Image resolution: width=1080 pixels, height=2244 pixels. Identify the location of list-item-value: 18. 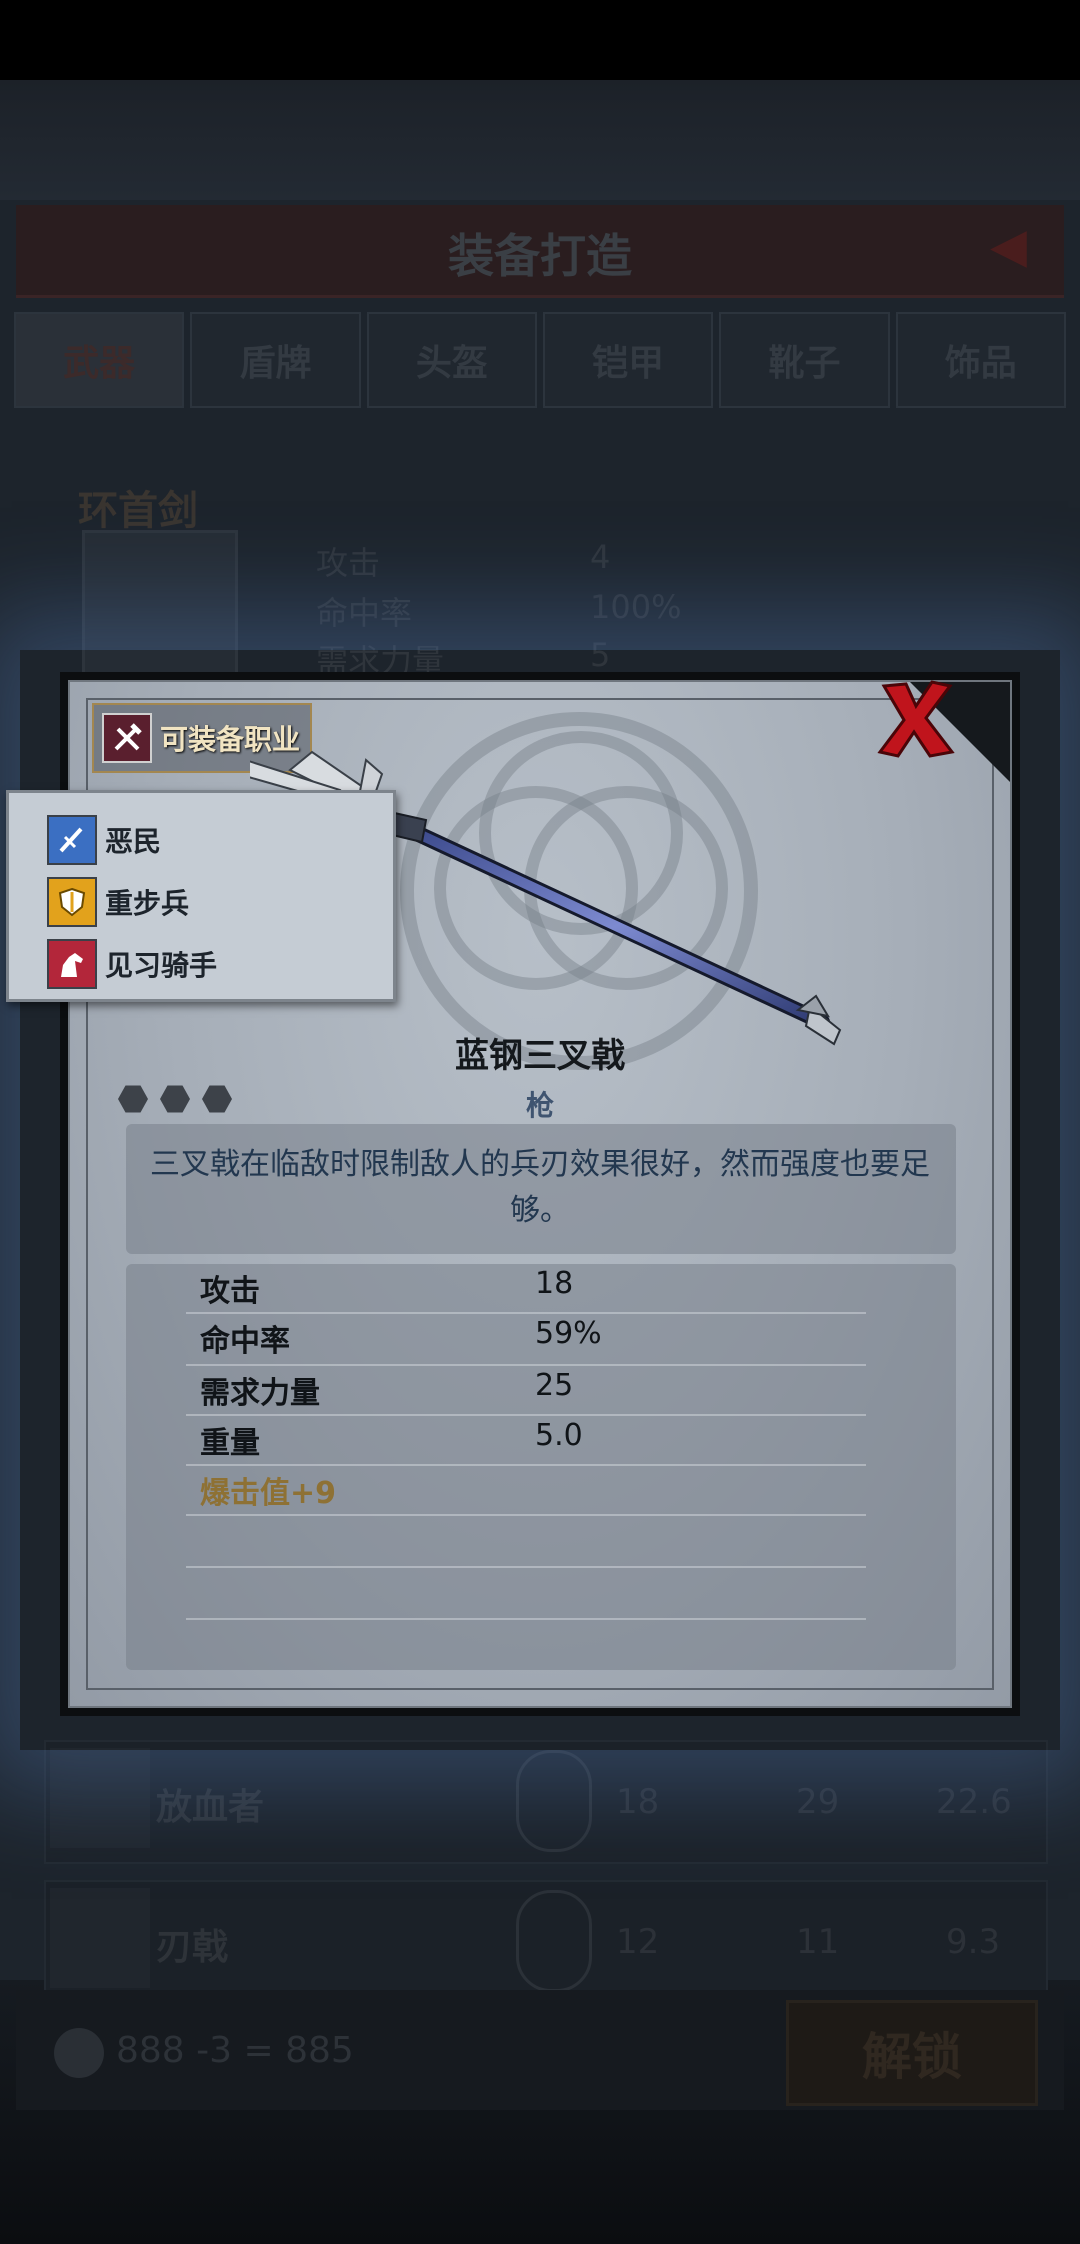
(638, 1802).